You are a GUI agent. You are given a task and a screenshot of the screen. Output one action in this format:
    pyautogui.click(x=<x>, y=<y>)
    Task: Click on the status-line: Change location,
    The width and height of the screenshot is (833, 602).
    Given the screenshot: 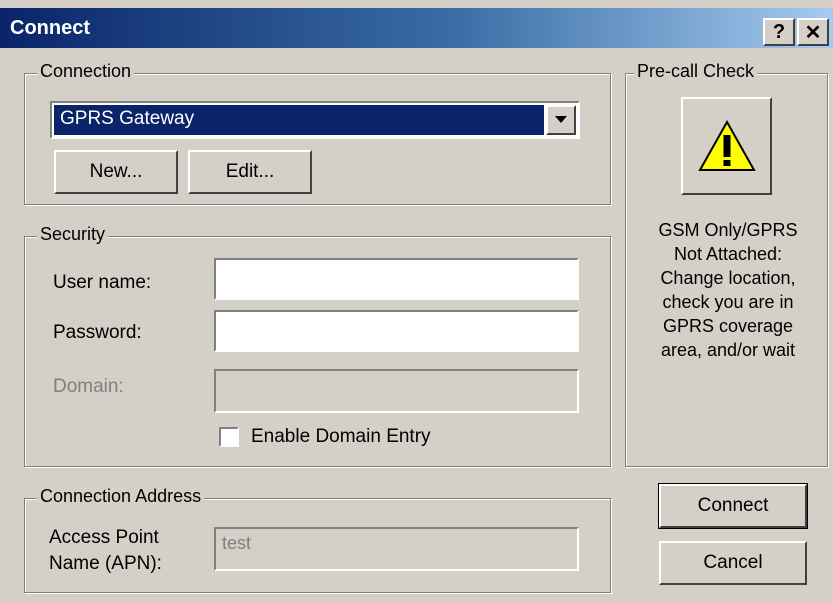 What is the action you would take?
    pyautogui.click(x=728, y=278)
    